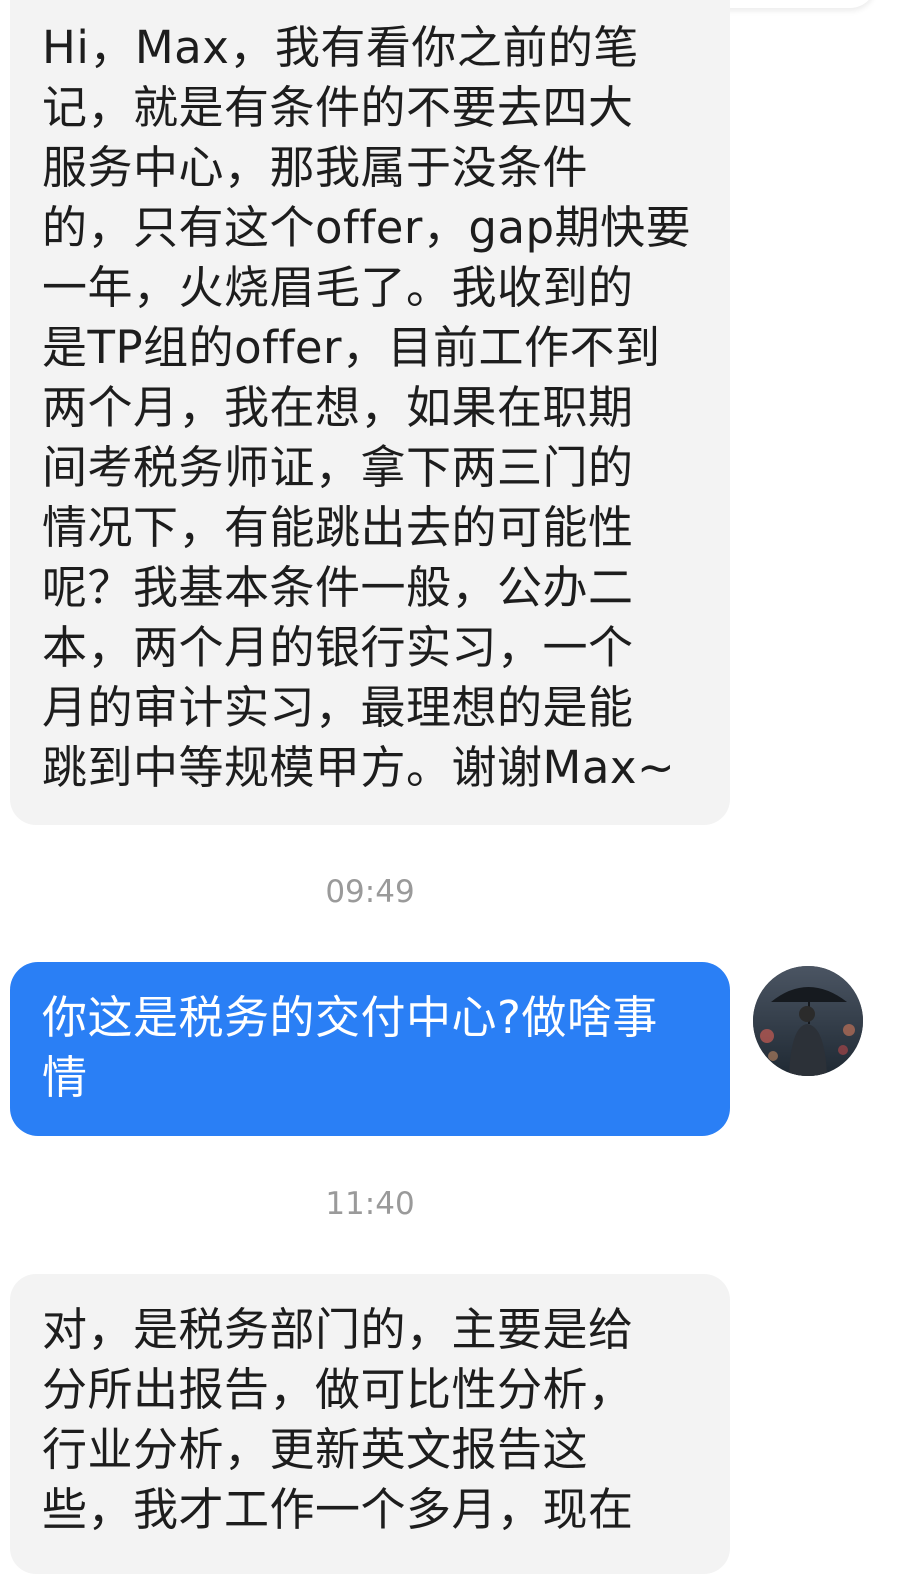 The width and height of the screenshot is (910, 1574). I want to click on outgoing-message-bubble: 你这是税务的交付中心?做啥事 情, so click(370, 1049).